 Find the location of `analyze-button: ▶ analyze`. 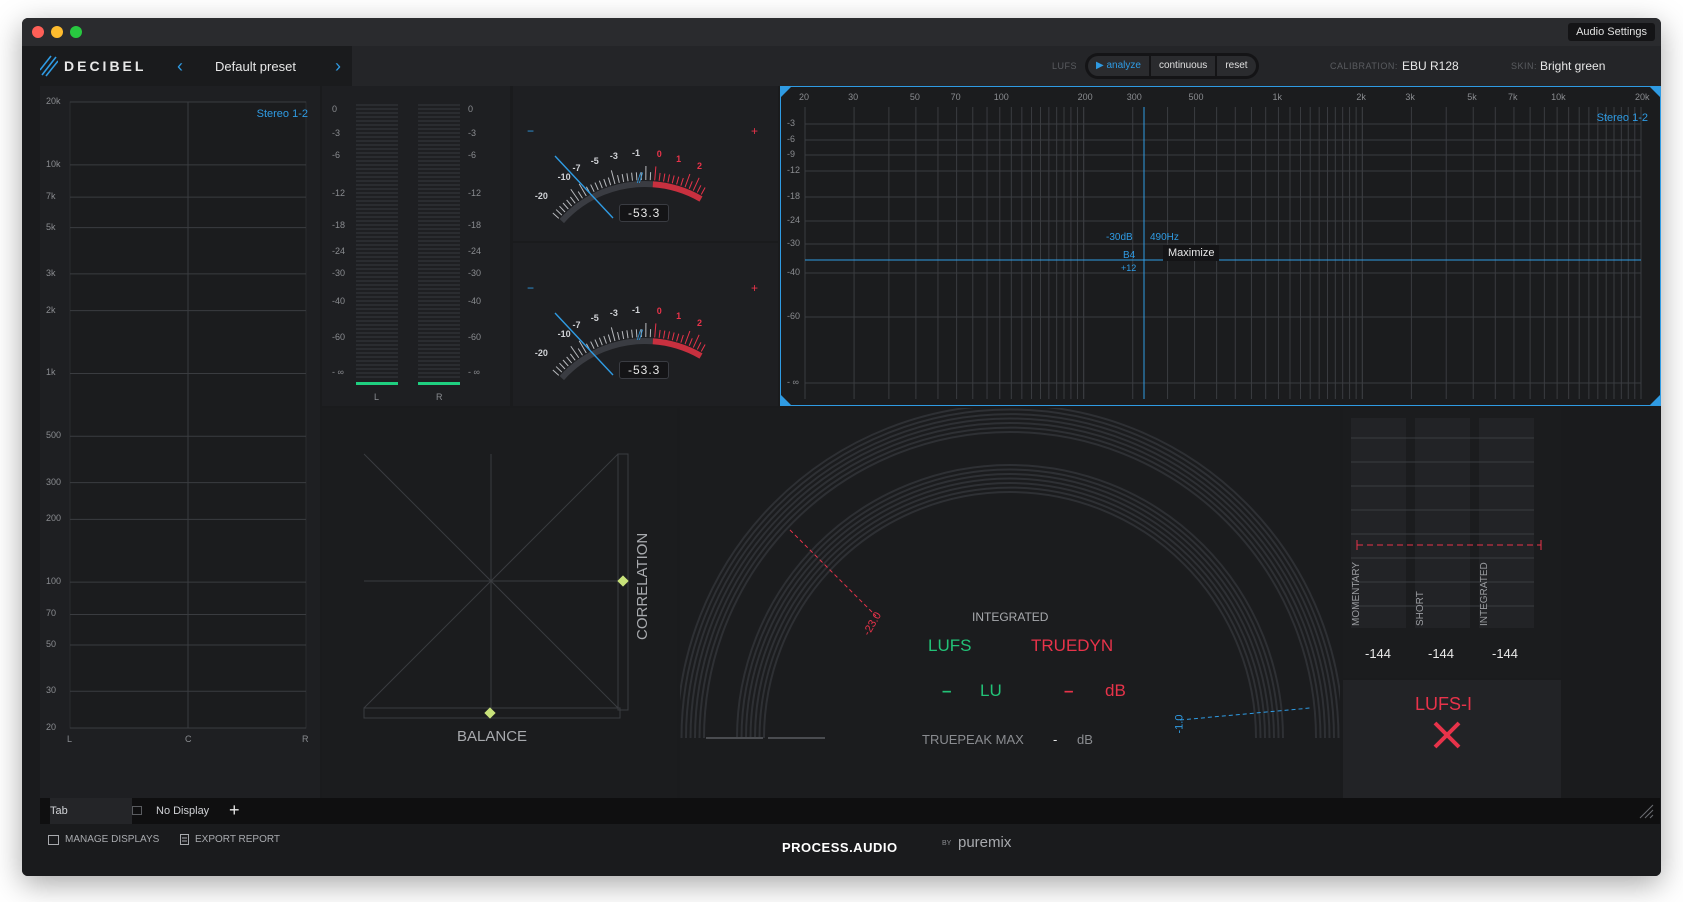

analyze-button: ▶ analyze is located at coordinates (1118, 66).